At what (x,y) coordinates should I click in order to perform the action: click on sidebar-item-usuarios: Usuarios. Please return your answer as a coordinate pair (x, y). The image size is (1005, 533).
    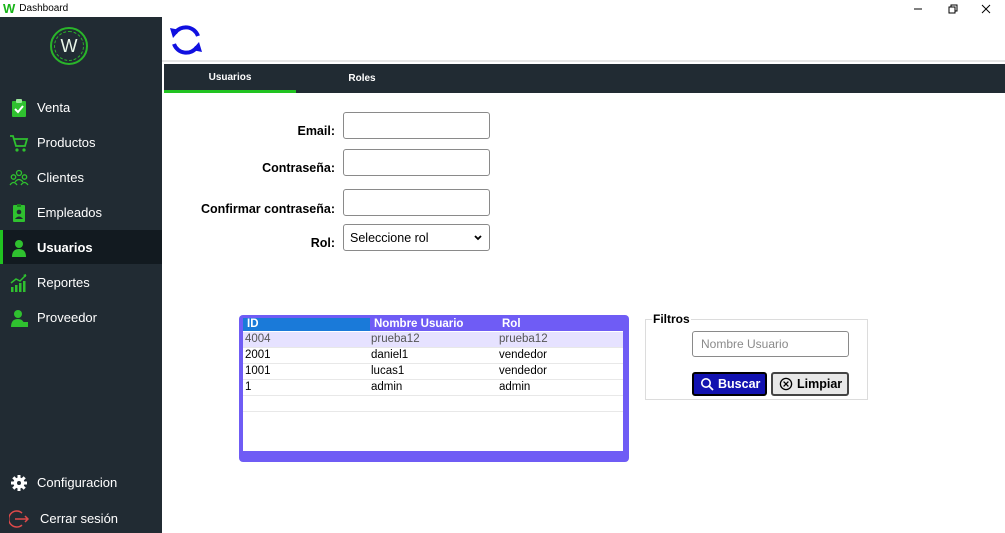
    Looking at the image, I should click on (81, 247).